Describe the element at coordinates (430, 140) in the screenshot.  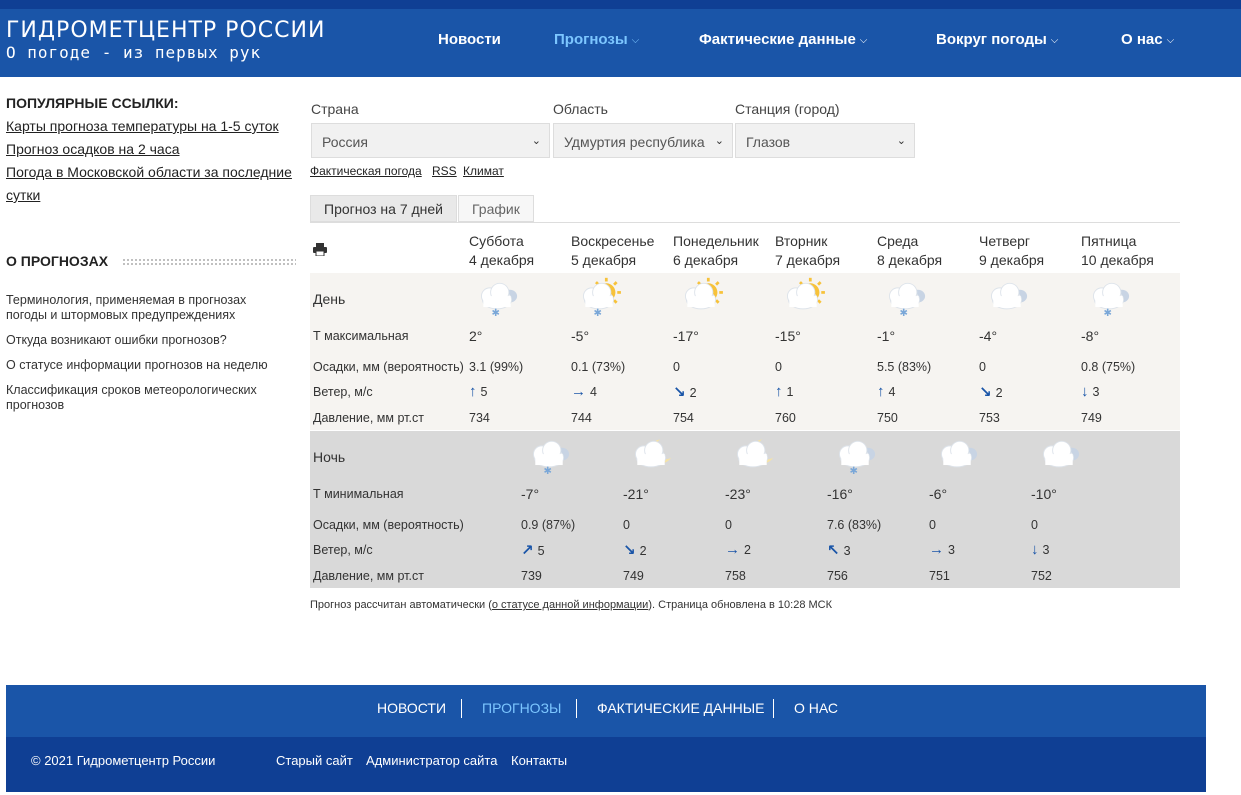
I see `country-select: Россия ⌄` at that location.